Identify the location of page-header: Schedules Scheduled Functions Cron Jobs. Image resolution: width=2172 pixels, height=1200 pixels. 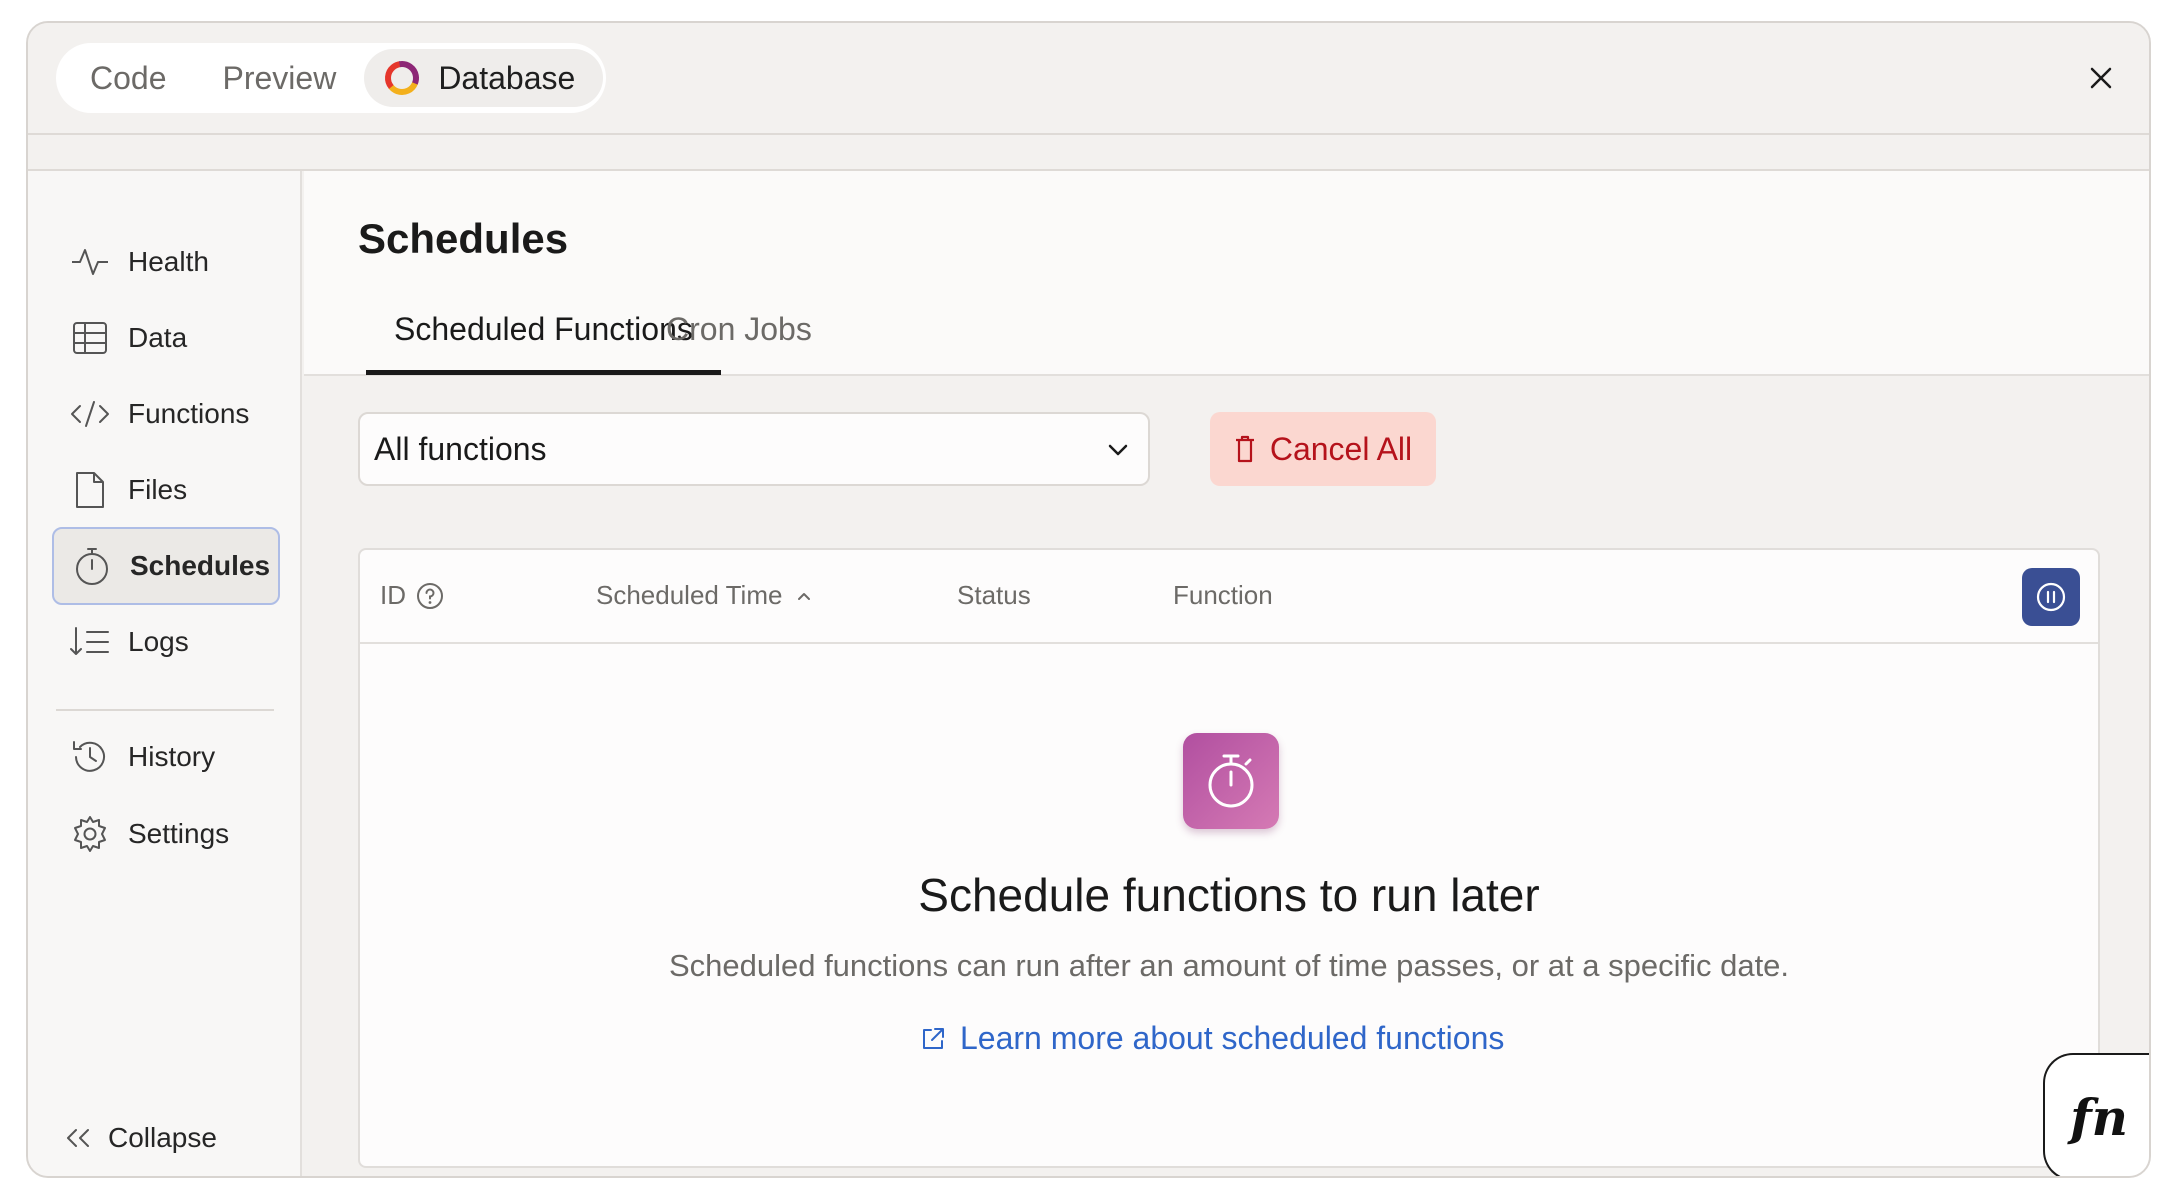
(1226, 273).